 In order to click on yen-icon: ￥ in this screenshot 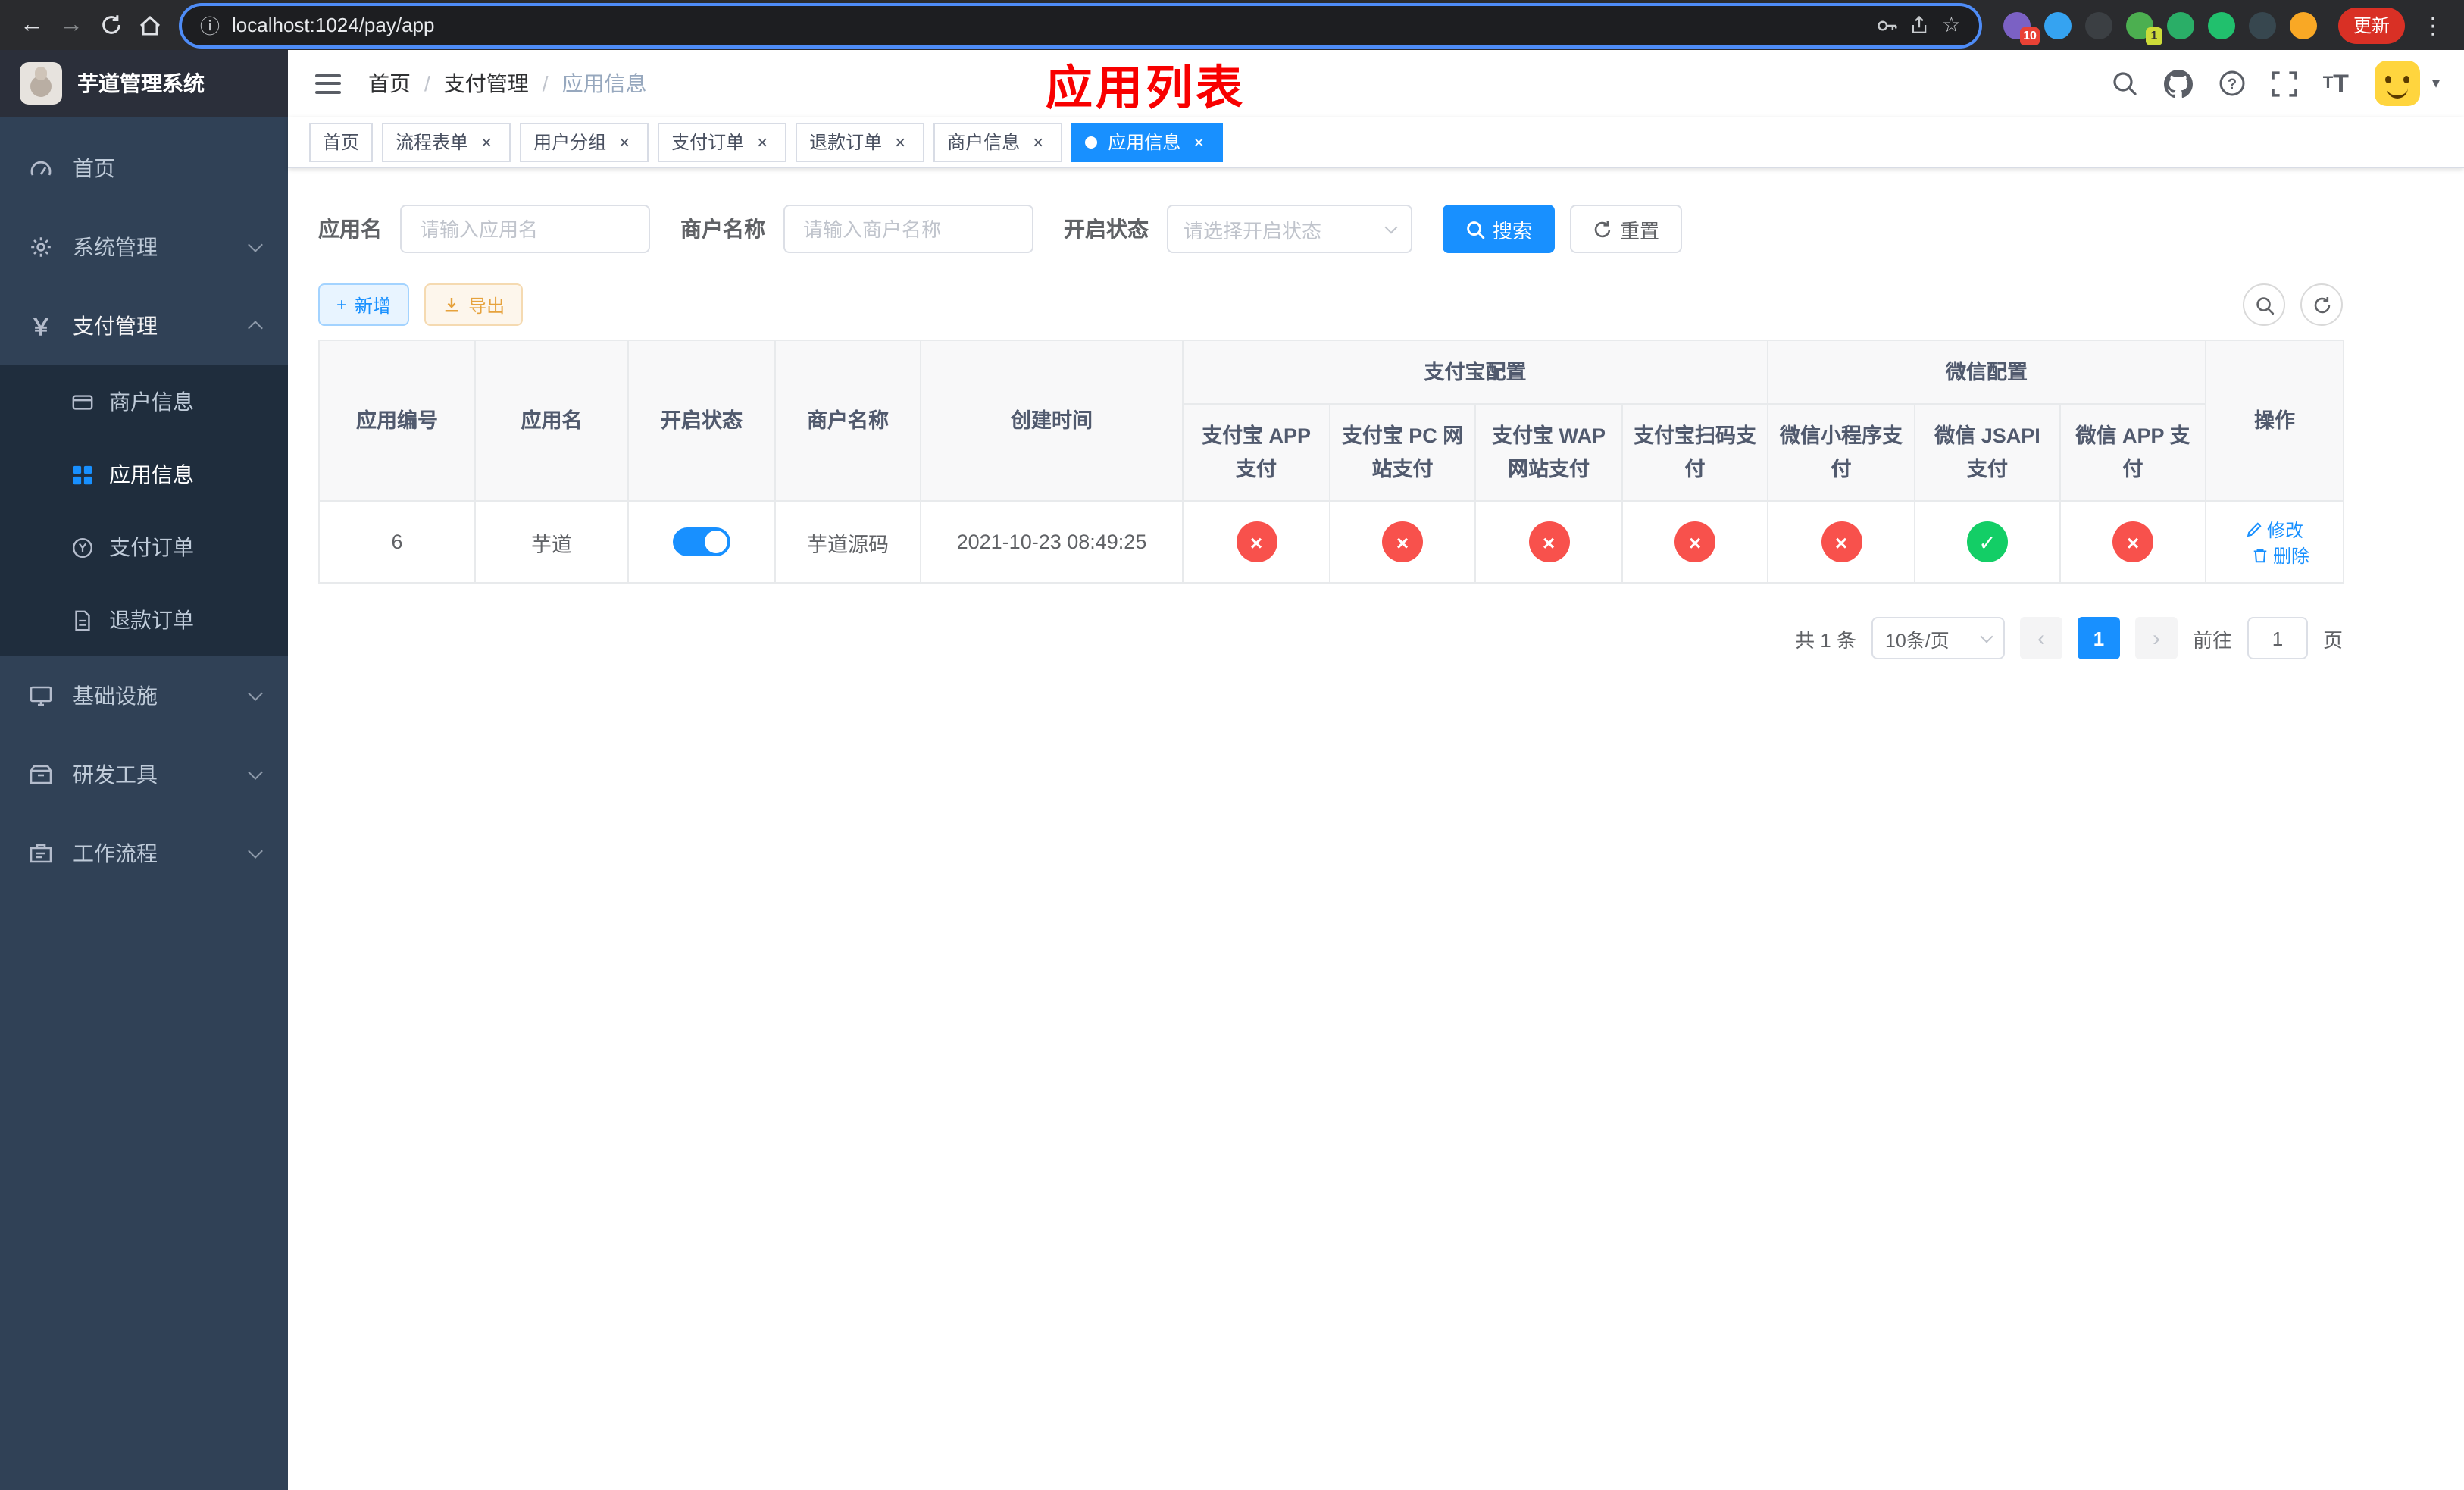, I will do `click(40, 327)`.